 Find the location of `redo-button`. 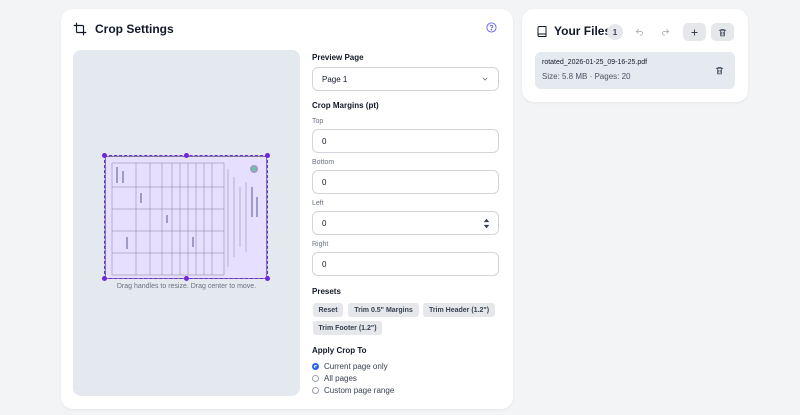

redo-button is located at coordinates (665, 32).